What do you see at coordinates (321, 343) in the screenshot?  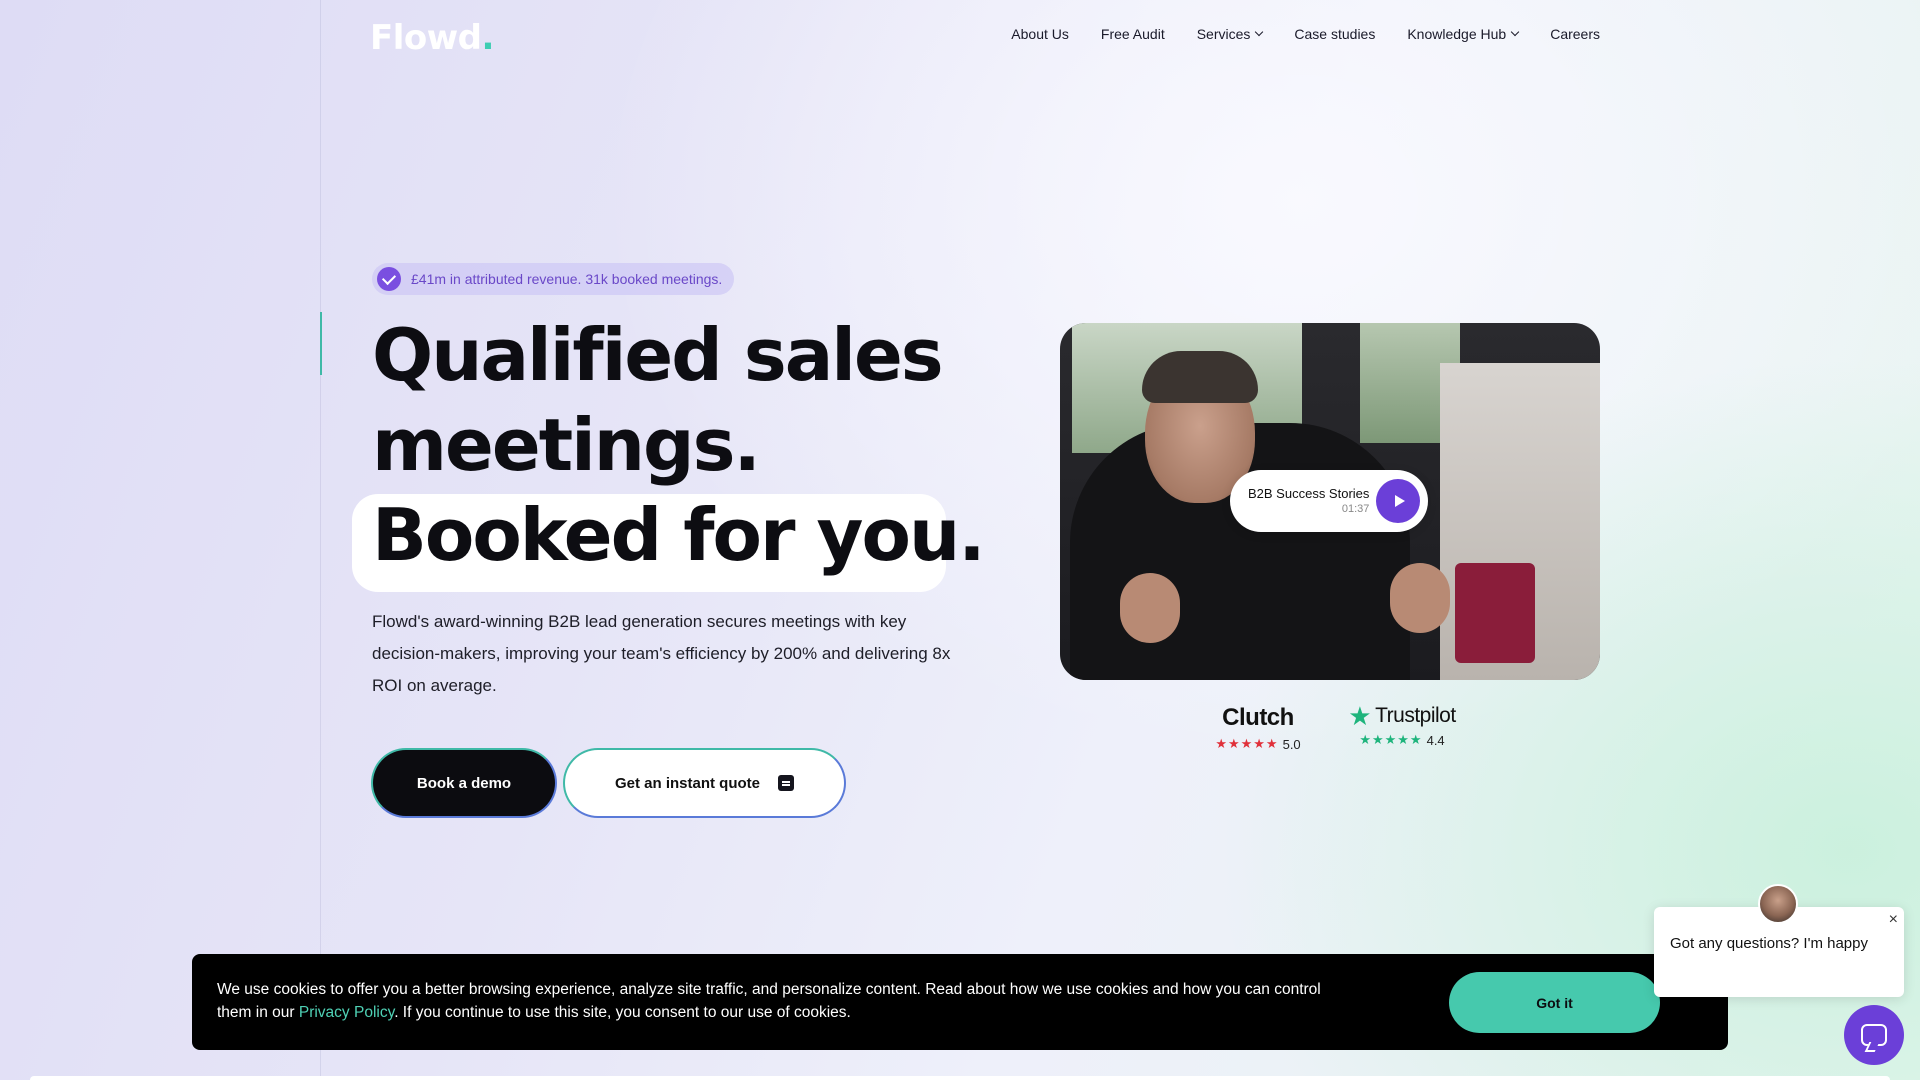 I see `page-guide-accent` at bounding box center [321, 343].